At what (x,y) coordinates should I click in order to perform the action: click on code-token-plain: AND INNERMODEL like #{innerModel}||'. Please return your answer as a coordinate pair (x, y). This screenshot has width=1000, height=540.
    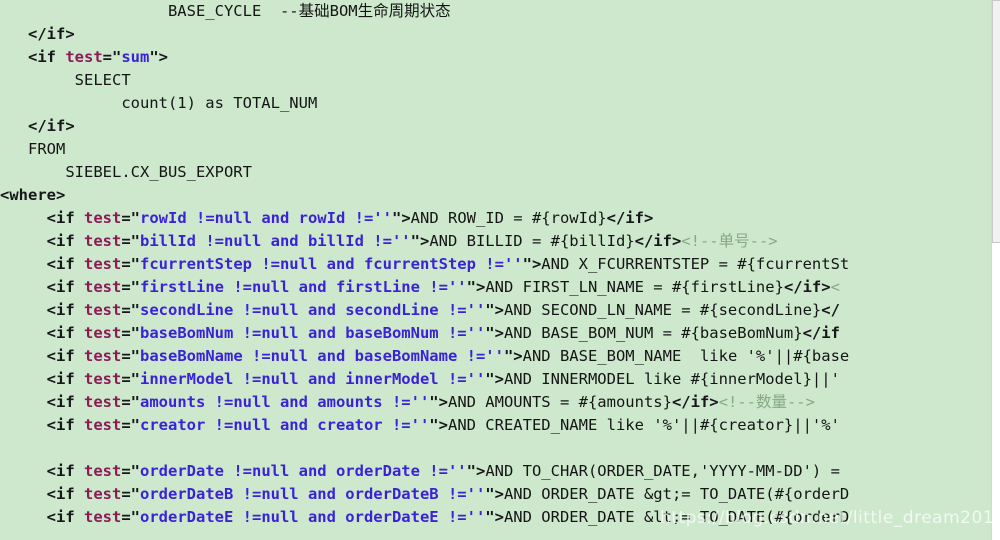
    Looking at the image, I should click on (671, 379).